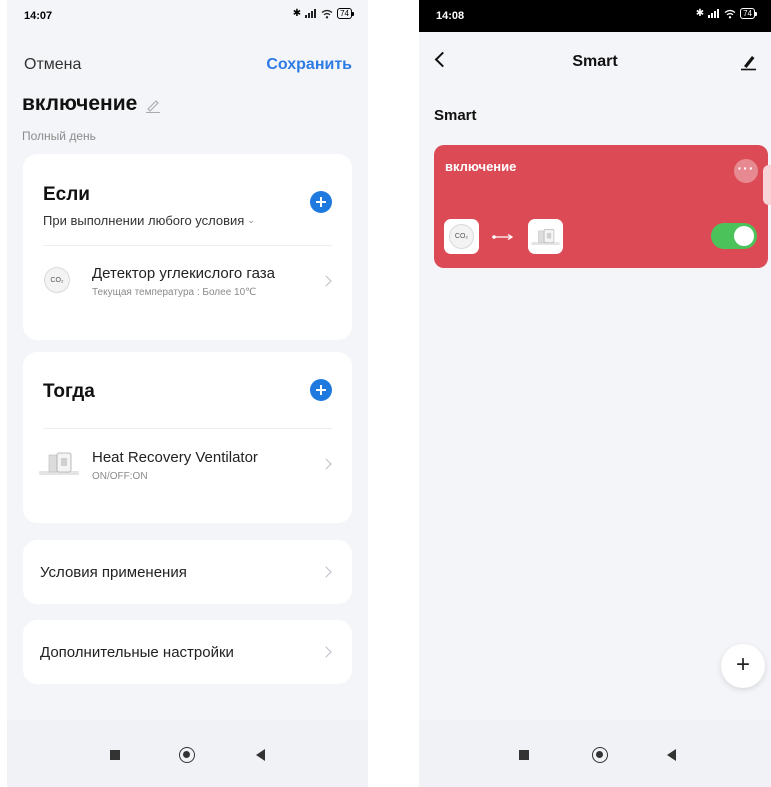 The height and width of the screenshot is (787, 771). I want to click on condition-device-tile: CO₂, so click(461, 236).